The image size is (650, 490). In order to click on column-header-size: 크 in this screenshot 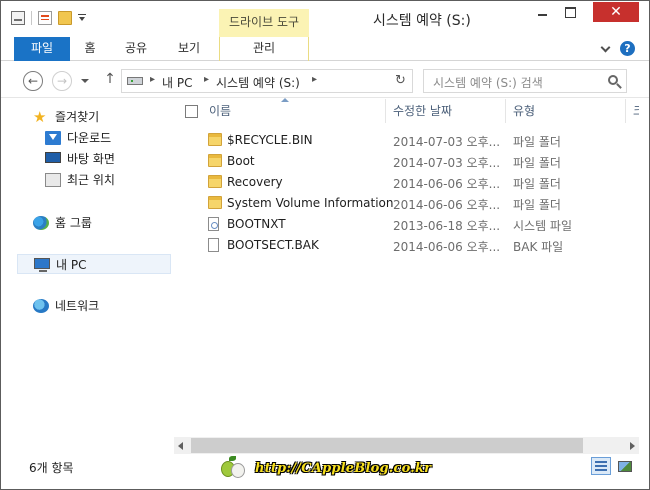, I will do `click(636, 111)`.